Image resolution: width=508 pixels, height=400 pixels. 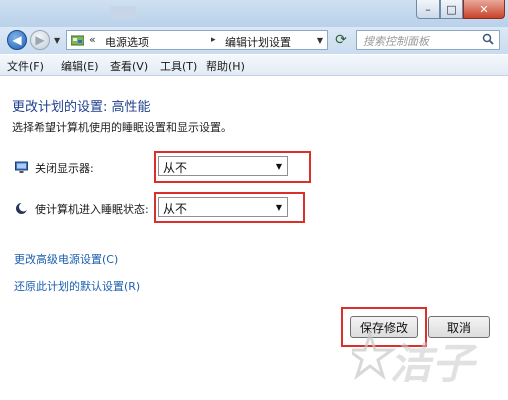 I want to click on close-button: ✕, so click(x=484, y=9).